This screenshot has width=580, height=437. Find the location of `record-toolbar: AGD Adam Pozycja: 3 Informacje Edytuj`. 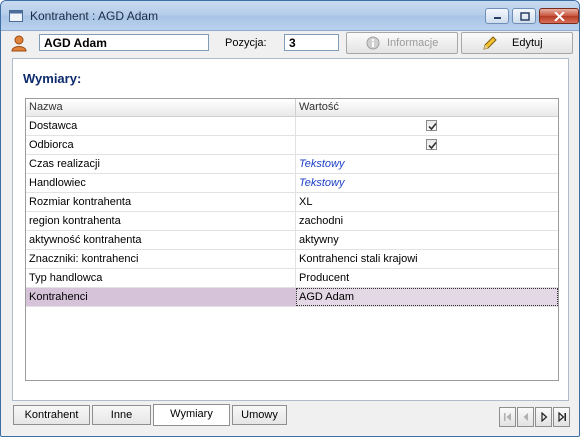

record-toolbar: AGD Adam Pozycja: 3 Informacje Edytuj is located at coordinates (291, 43).